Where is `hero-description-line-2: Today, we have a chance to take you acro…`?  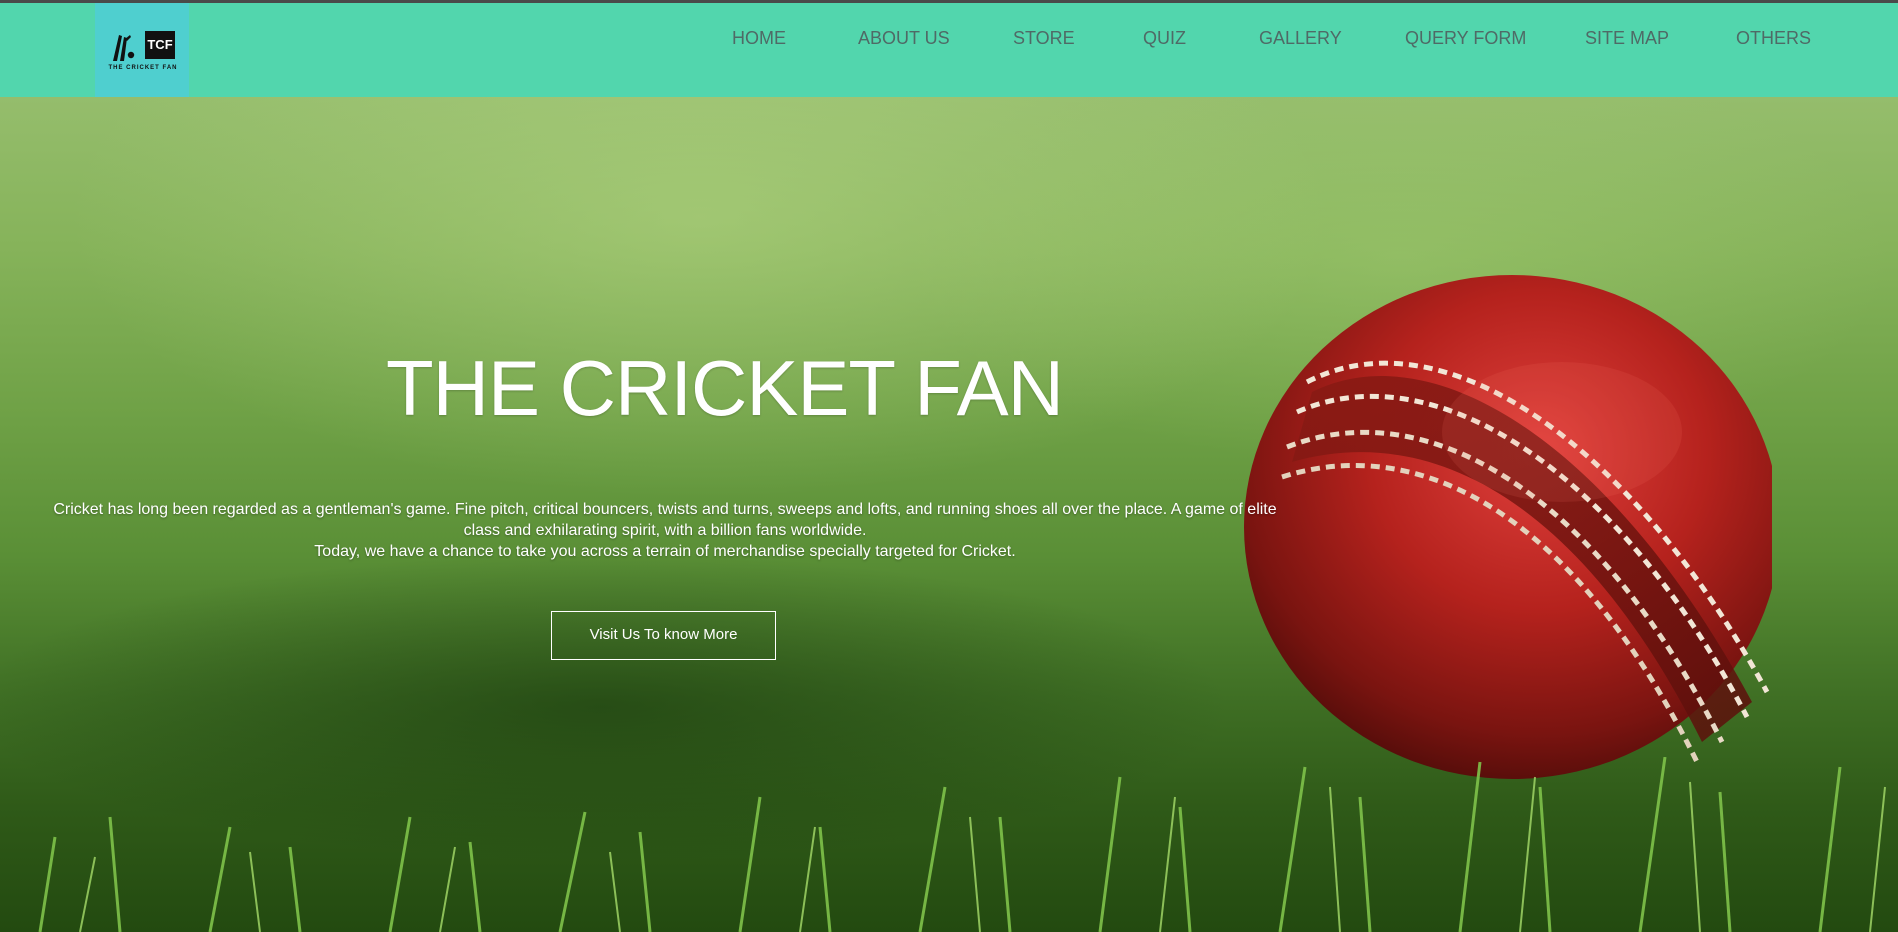
hero-description-line-2: Today, we have a chance to take you acro… is located at coordinates (665, 551).